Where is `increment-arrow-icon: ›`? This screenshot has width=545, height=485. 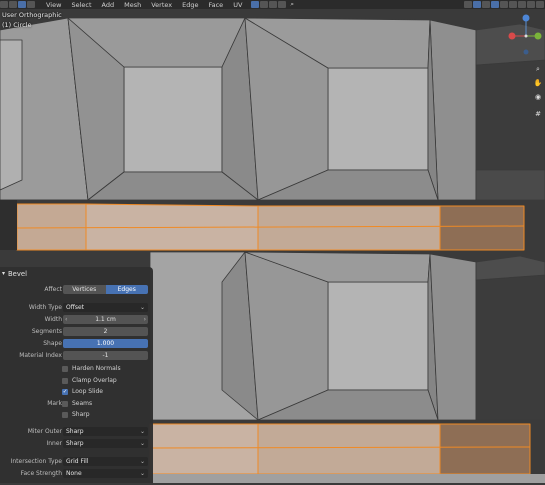 increment-arrow-icon: › is located at coordinates (145, 319).